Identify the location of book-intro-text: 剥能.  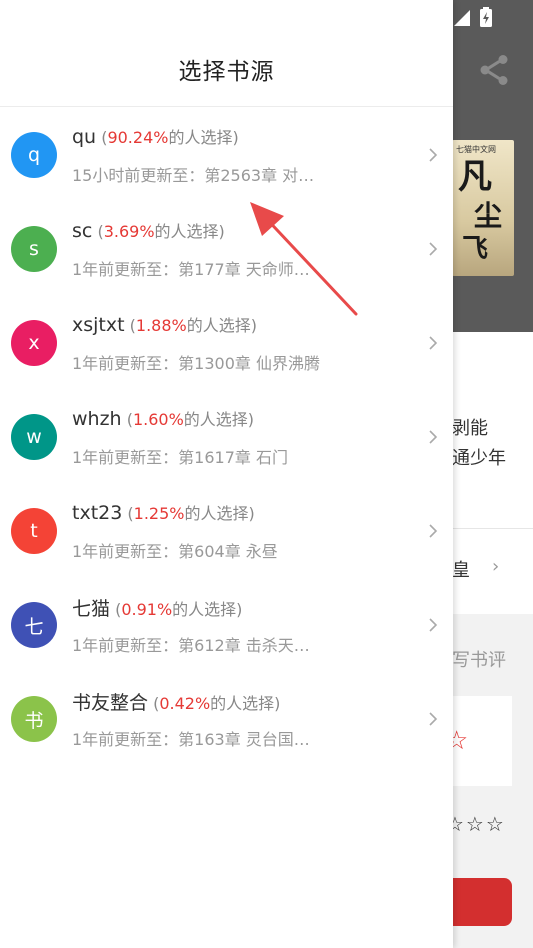
(470, 428).